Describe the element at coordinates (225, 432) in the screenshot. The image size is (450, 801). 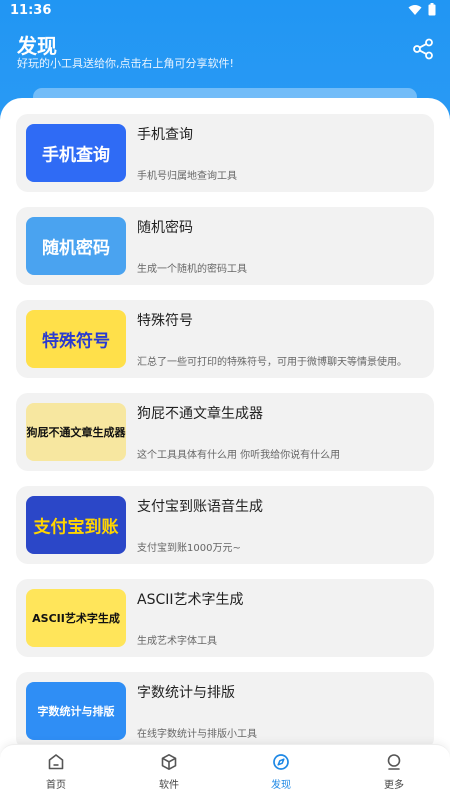
I see `tool-card: 狗屁不通文章生成器 狗屁不通文章生成器 这个工具具体有什么用 你听我给你说有什么用` at that location.